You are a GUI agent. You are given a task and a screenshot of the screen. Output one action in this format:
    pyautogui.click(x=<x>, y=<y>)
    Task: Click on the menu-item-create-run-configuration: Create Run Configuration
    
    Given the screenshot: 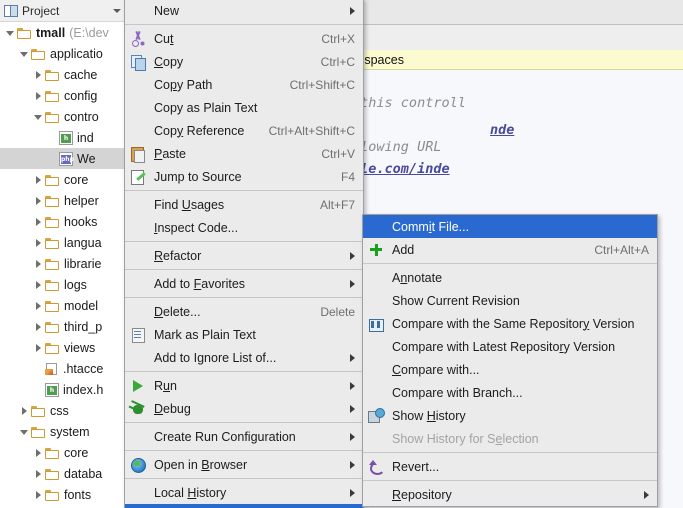 What is the action you would take?
    pyautogui.click(x=244, y=436)
    